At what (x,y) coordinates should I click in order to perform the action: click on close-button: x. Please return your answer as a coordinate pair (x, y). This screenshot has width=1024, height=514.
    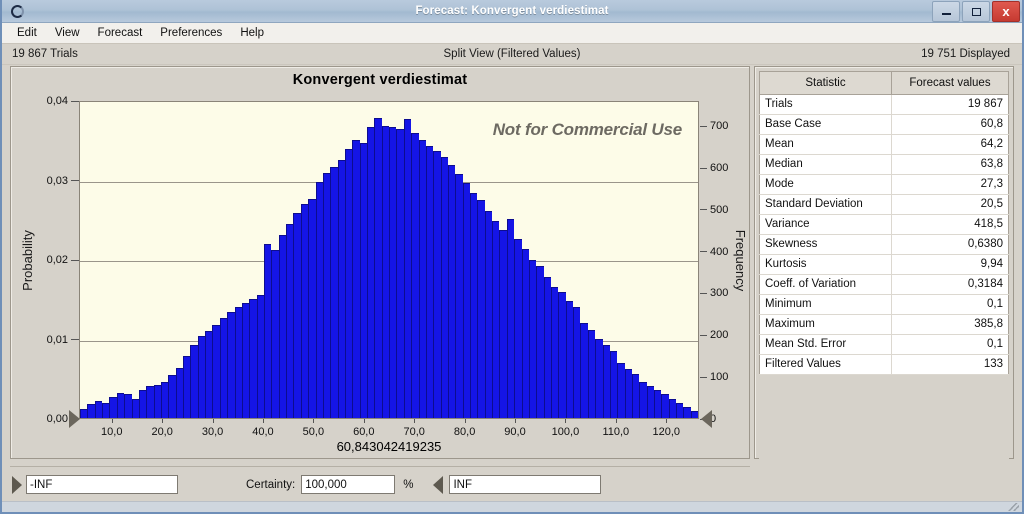
    Looking at the image, I should click on (1006, 11).